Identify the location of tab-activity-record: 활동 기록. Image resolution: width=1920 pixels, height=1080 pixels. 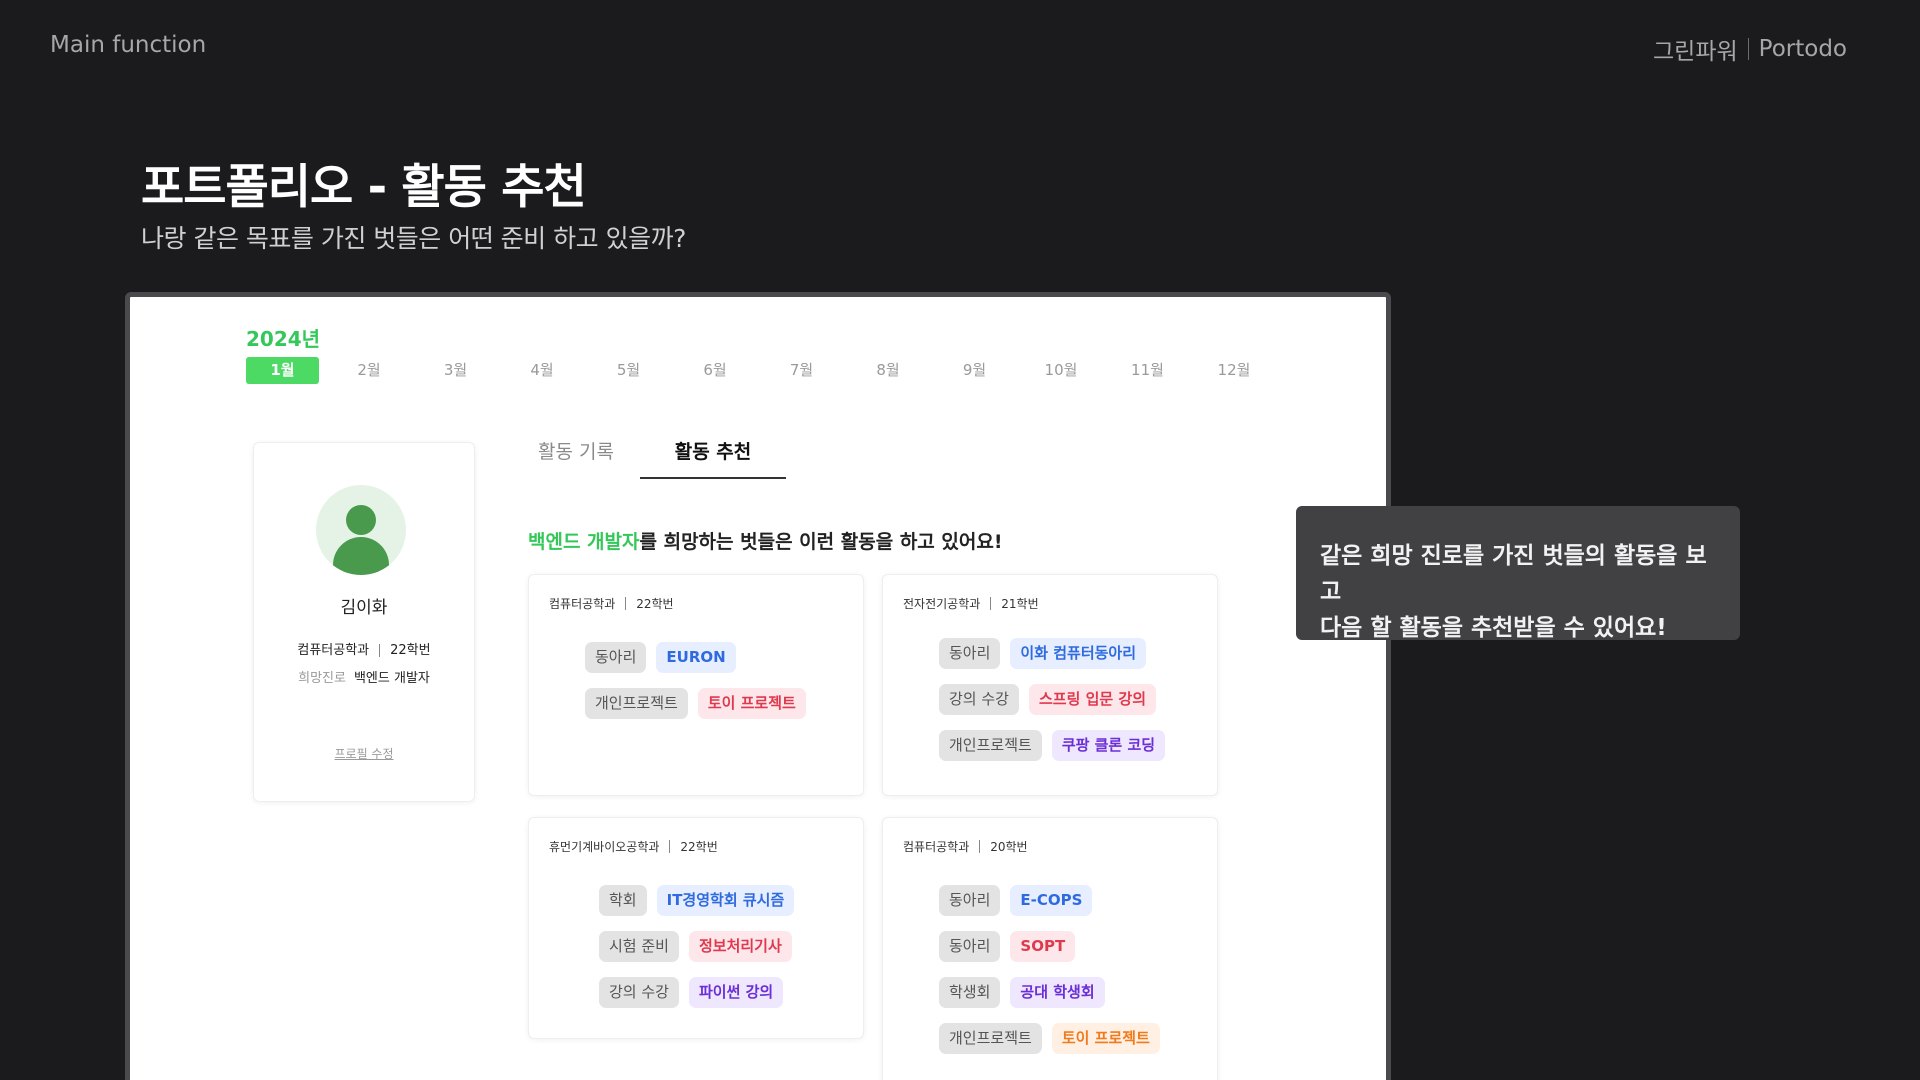
(576, 458).